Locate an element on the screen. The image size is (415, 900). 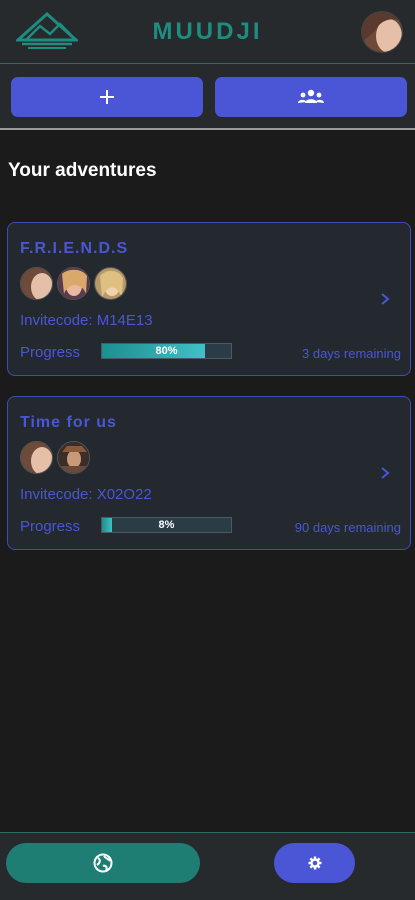
adventure-title: Time for us is located at coordinates (68, 422).